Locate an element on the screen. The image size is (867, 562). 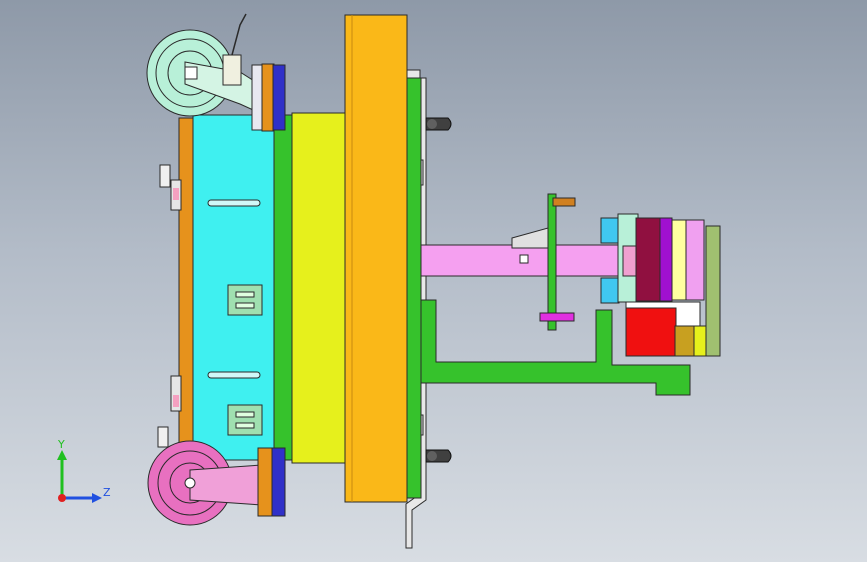
y-axis-arrow-icon is located at coordinates (62, 455).